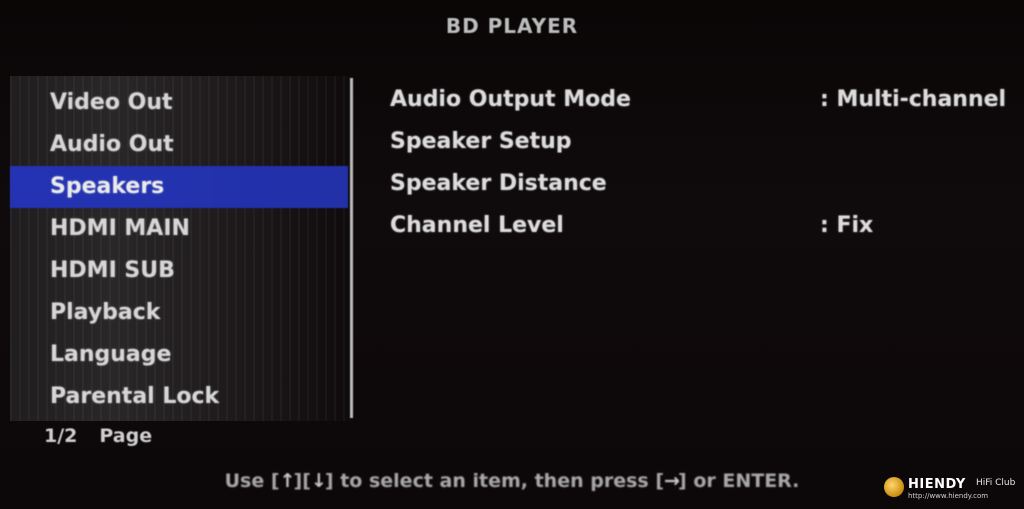 The image size is (1024, 509). I want to click on sidebar-item-hdmi-sub: HDMI SUB, so click(179, 271).